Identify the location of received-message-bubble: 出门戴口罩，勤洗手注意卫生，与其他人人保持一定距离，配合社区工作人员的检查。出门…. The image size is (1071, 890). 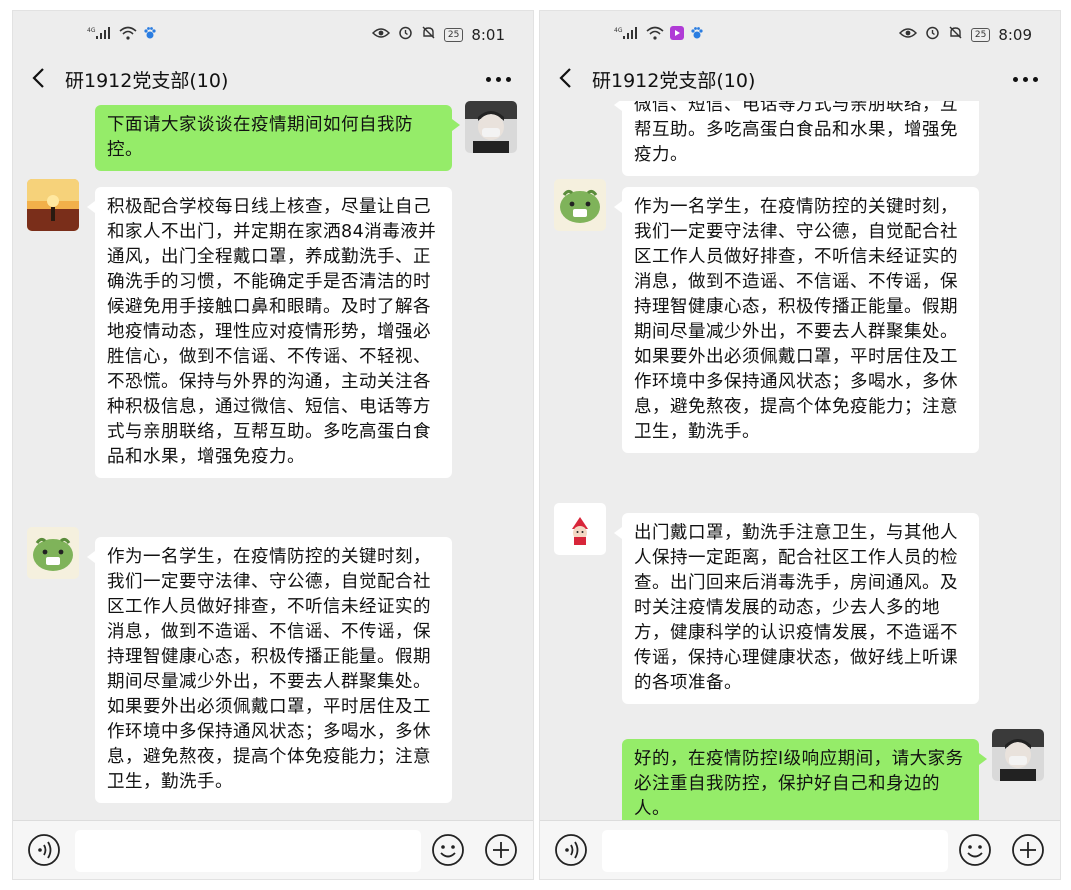
(796, 608).